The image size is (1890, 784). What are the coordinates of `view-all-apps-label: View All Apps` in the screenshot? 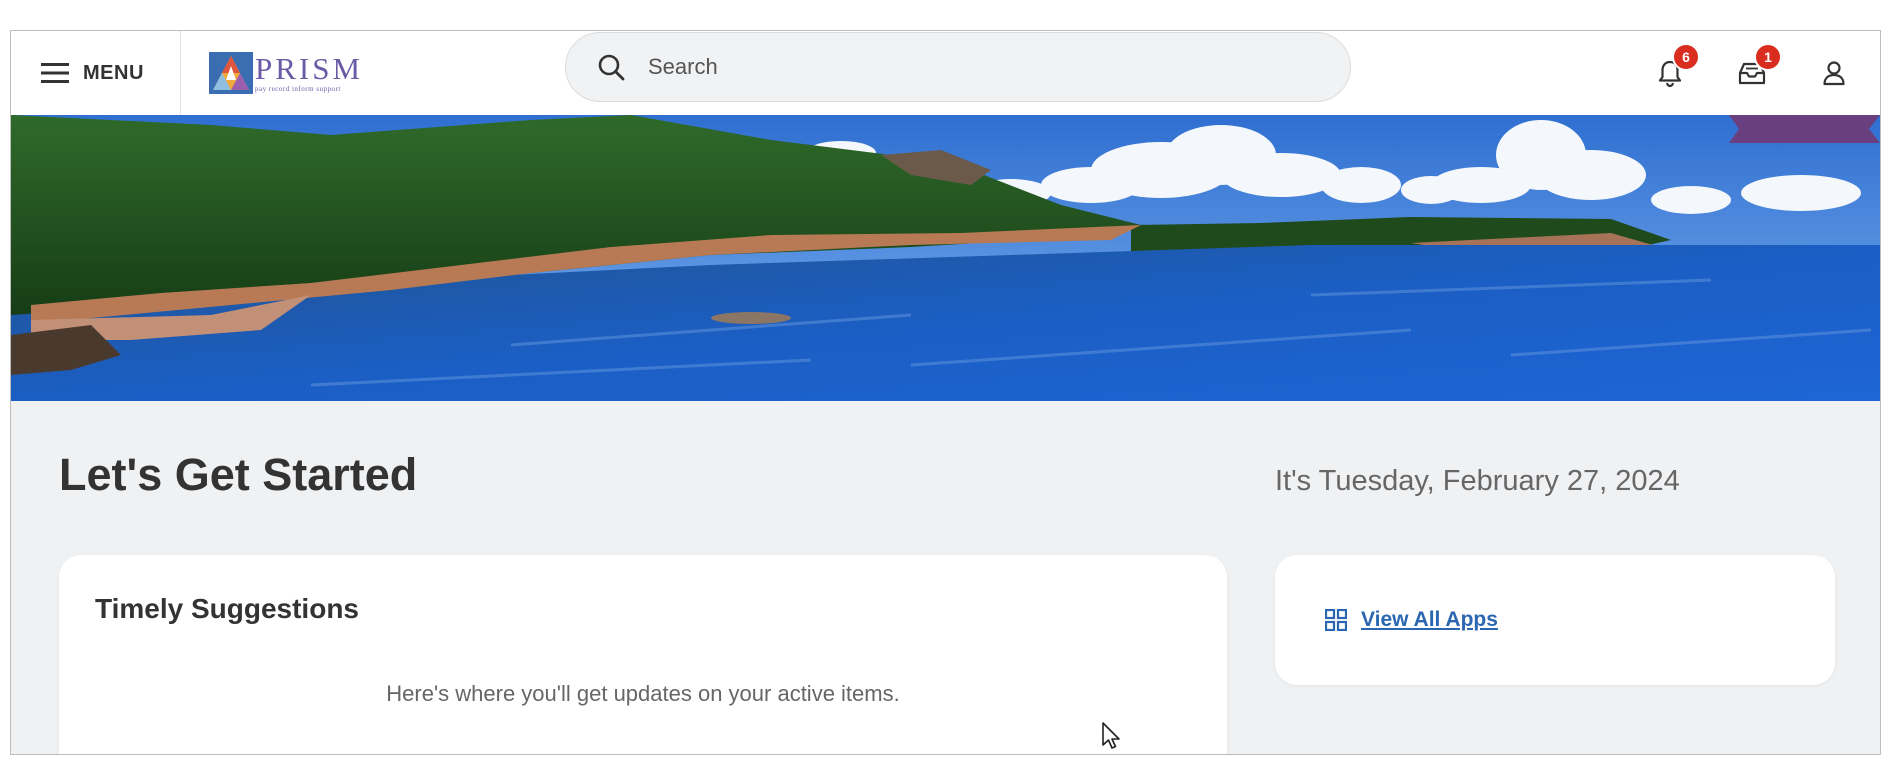 It's located at (1429, 619).